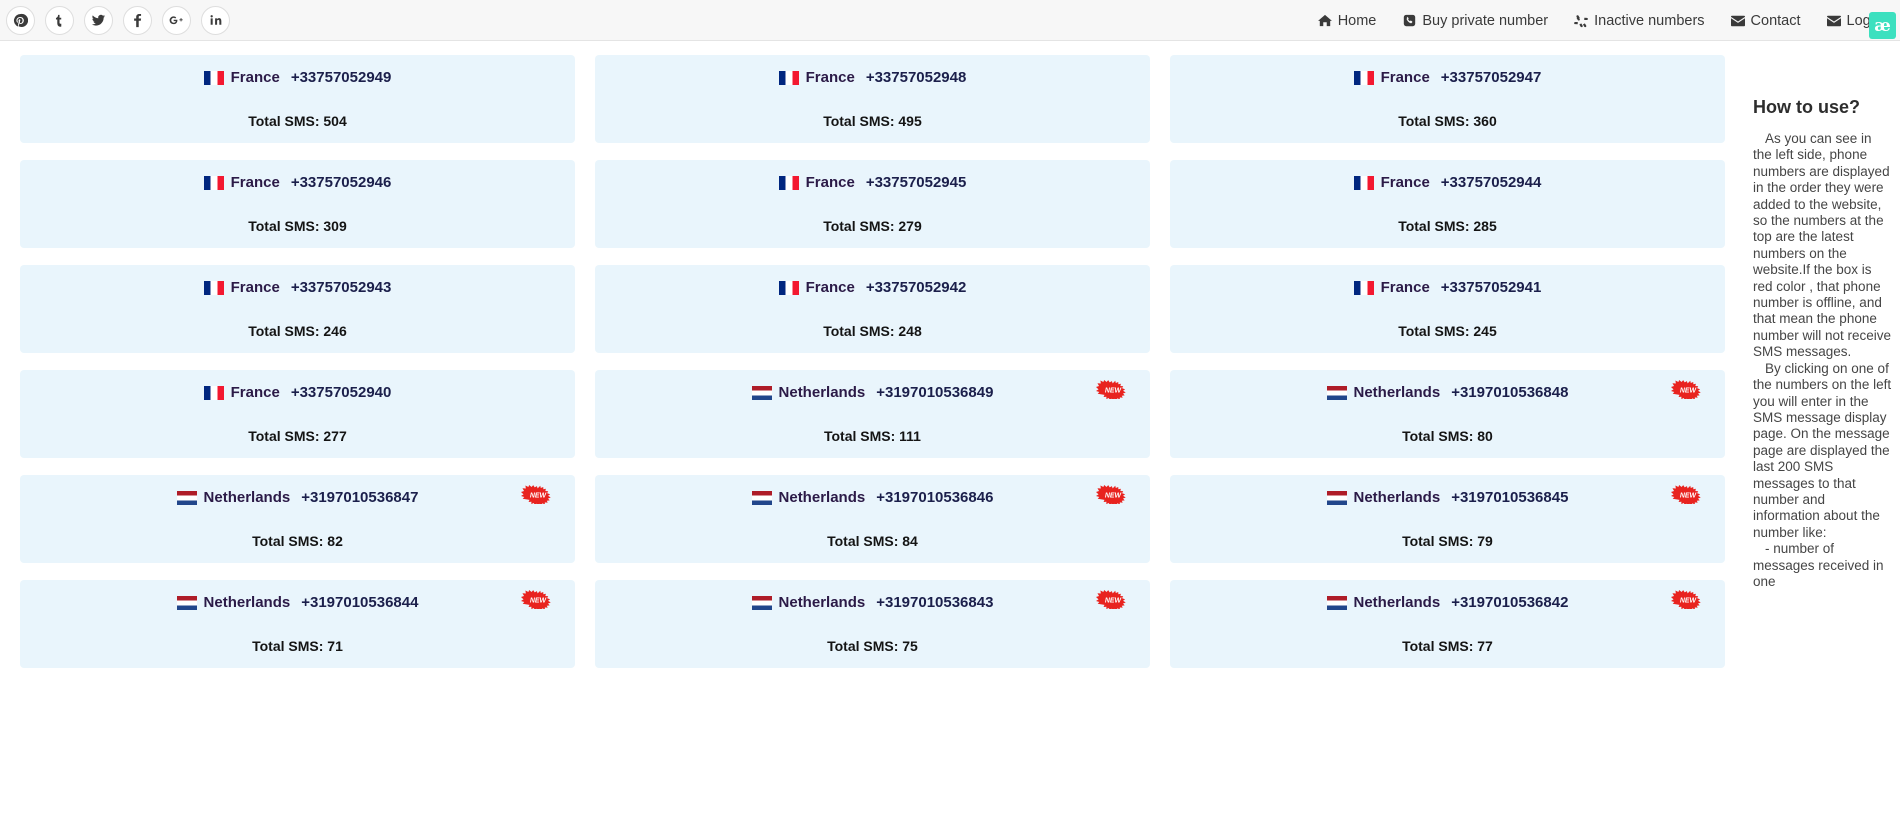 The image size is (1900, 814). What do you see at coordinates (872, 436) in the screenshot?
I see `total-sms-label: Total SMS: 111` at bounding box center [872, 436].